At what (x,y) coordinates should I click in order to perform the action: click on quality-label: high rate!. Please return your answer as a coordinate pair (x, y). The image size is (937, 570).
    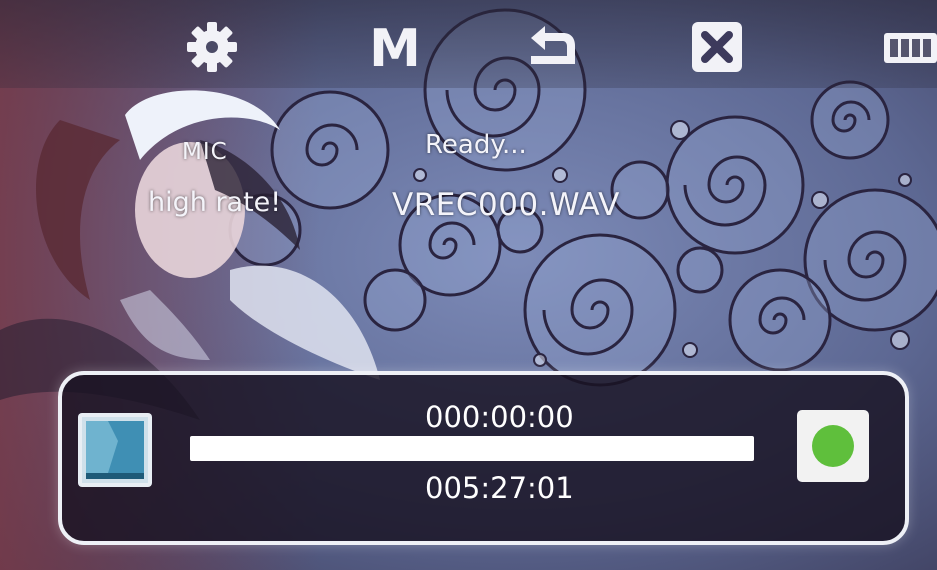
    Looking at the image, I should click on (215, 202).